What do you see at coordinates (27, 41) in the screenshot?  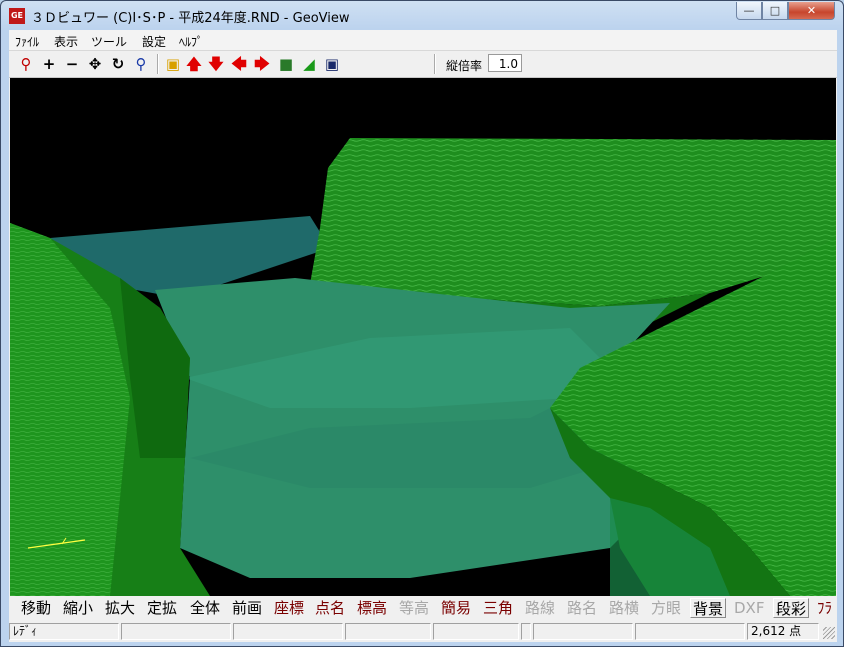 I see `menu-file: ﾌｧｲﾙ` at bounding box center [27, 41].